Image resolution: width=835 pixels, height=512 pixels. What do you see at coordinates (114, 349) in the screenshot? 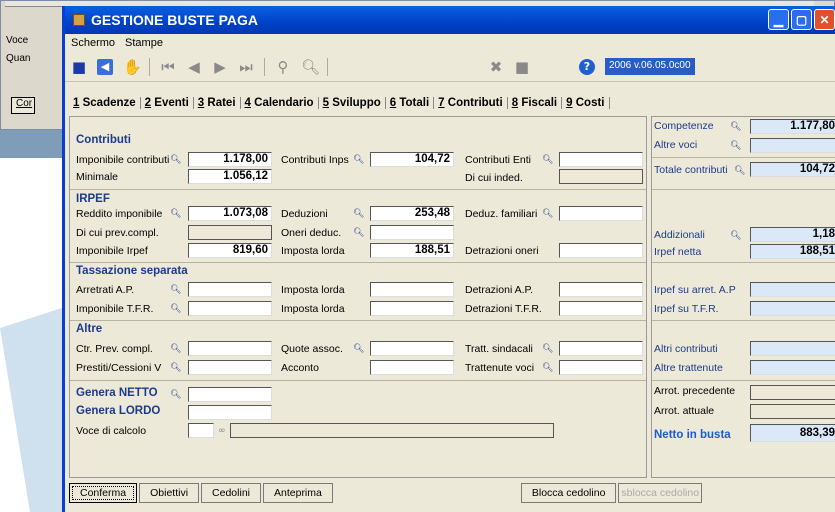
I see `ctr-prev-compl-label: Ctr. Prev. compl.` at bounding box center [114, 349].